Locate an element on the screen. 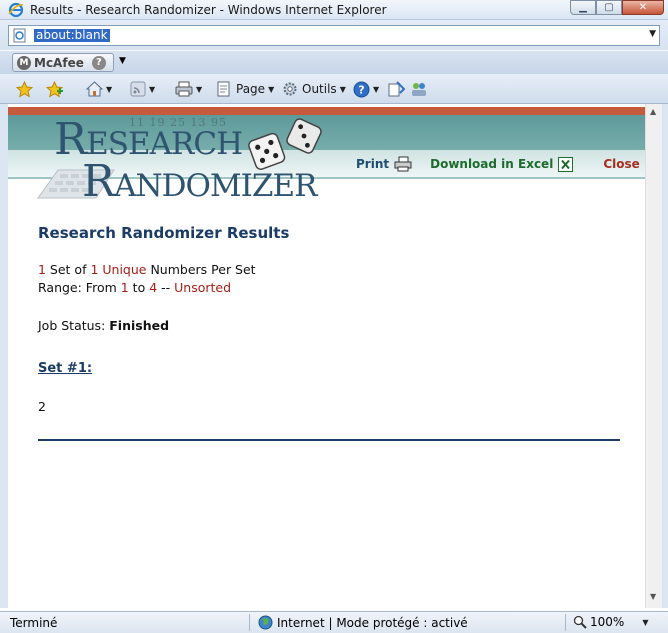 The image size is (668, 633). maximize-icon: ▢ is located at coordinates (609, 7).